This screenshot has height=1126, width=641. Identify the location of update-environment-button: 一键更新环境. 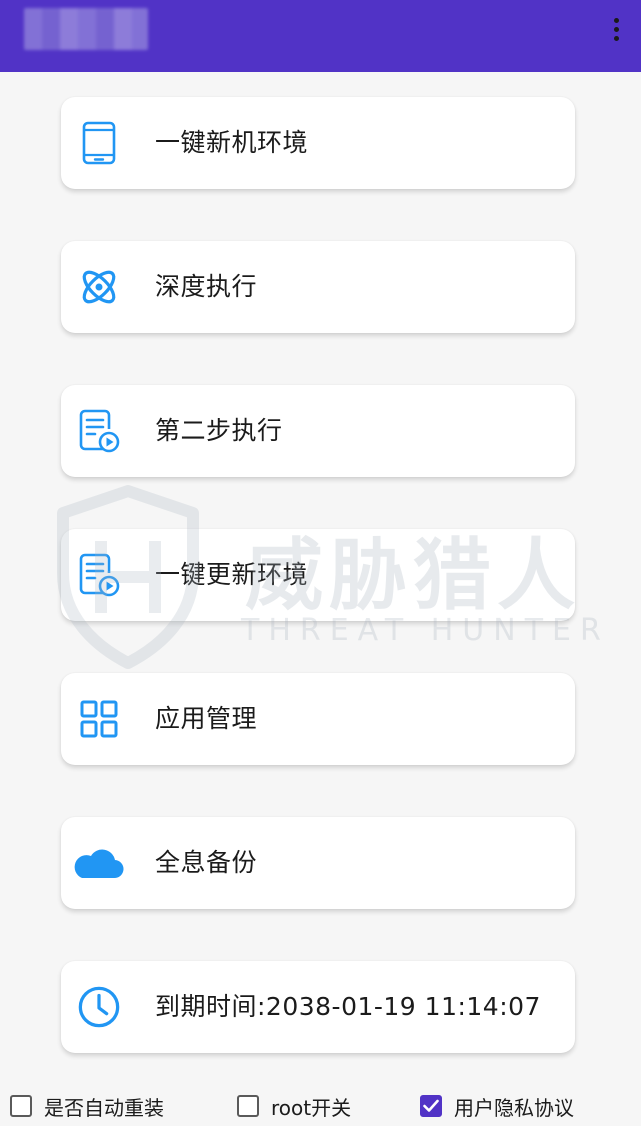
(318, 575).